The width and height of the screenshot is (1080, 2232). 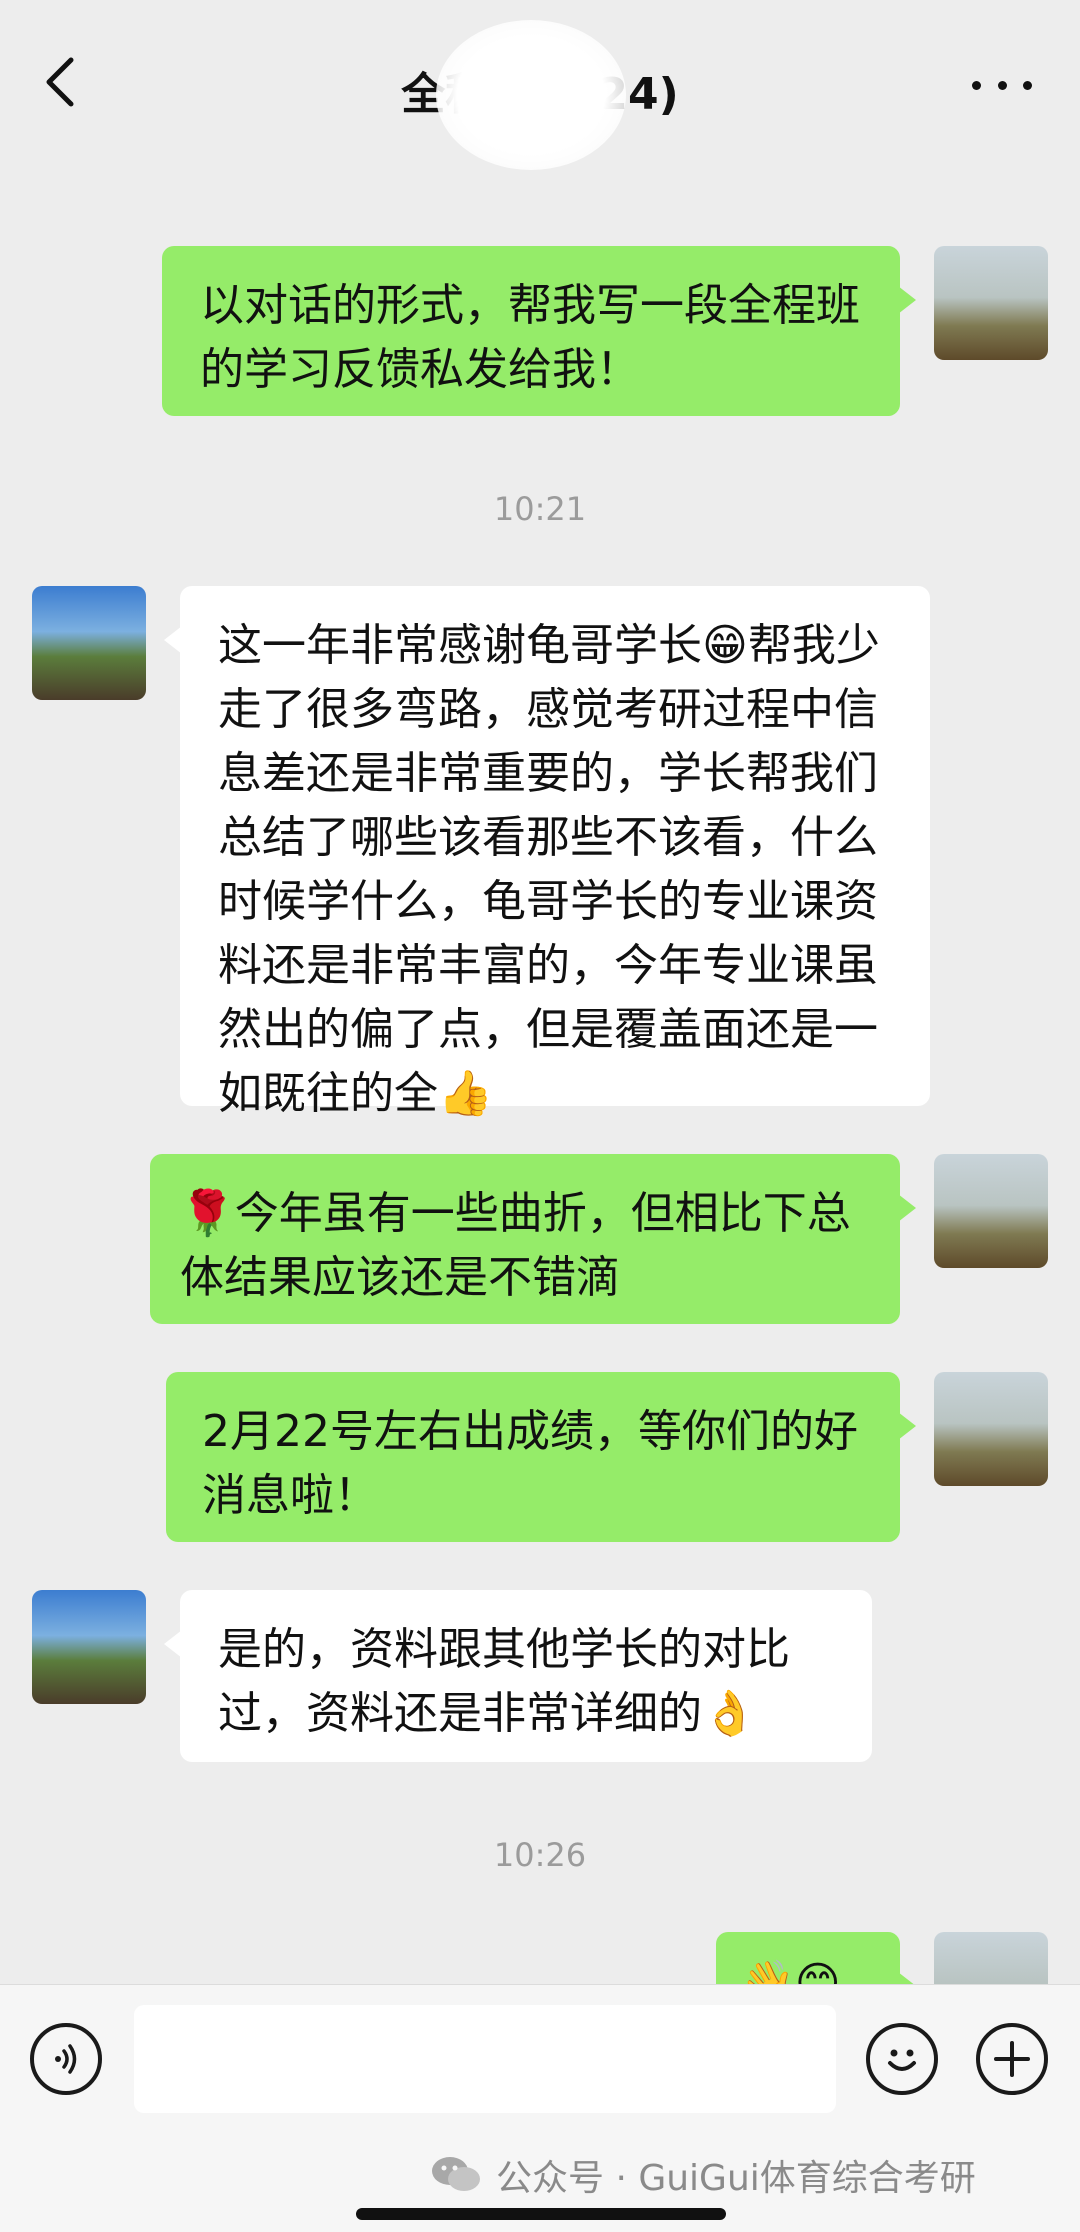 What do you see at coordinates (539, 331) in the screenshot?
I see `message-bubble-sent: 以对话的形式，帮我写一段全程班的学习反馈私发给我！` at bounding box center [539, 331].